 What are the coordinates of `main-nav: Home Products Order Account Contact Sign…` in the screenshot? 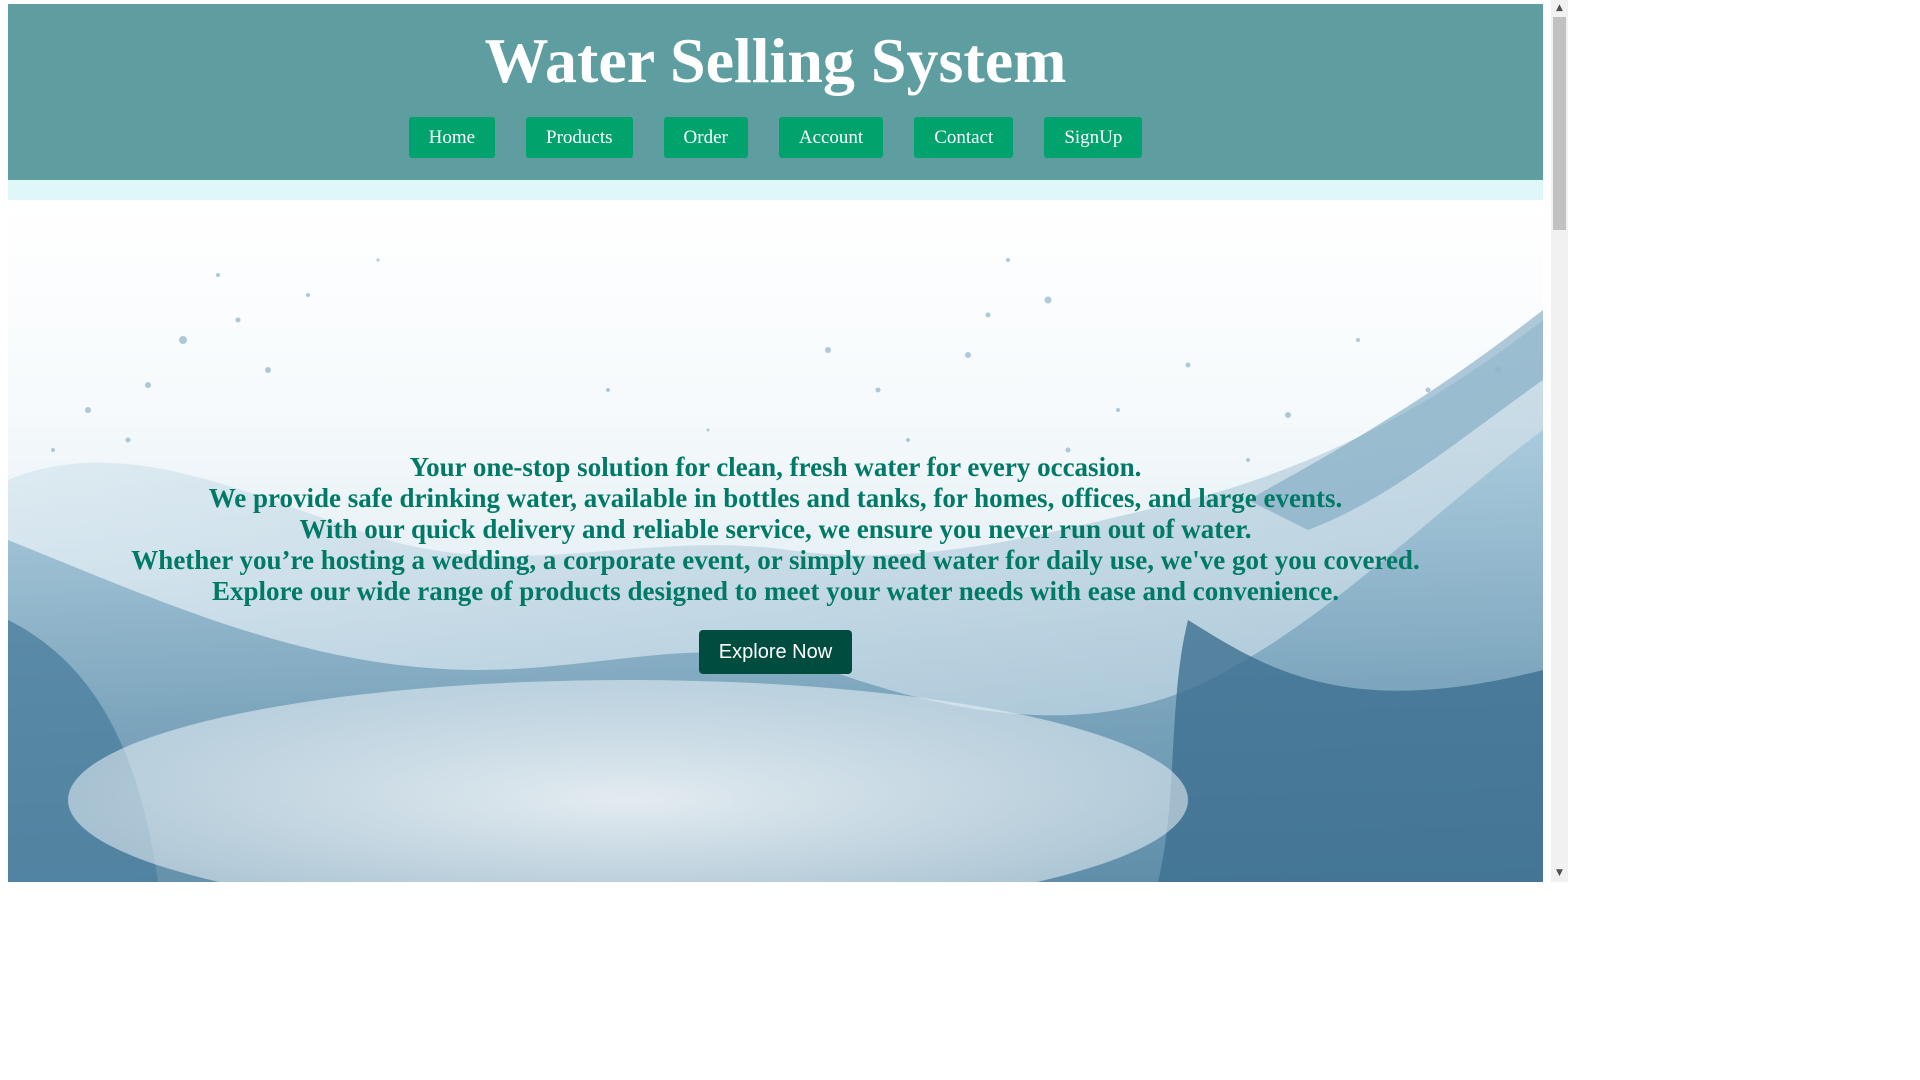 It's located at (775, 137).